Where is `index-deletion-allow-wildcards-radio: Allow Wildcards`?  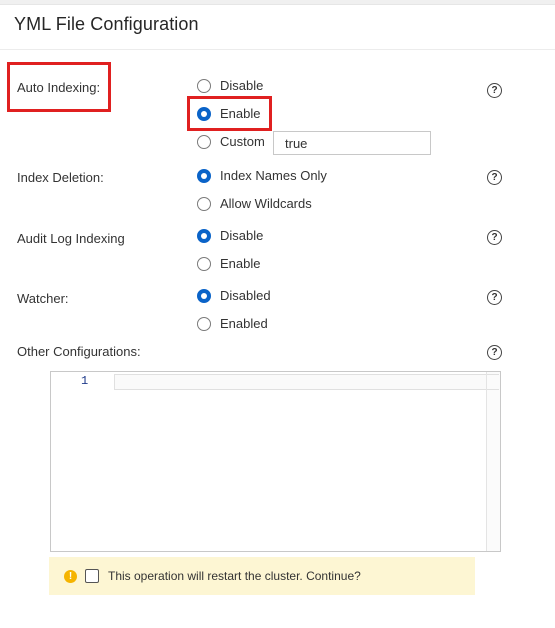 index-deletion-allow-wildcards-radio: Allow Wildcards is located at coordinates (254, 203).